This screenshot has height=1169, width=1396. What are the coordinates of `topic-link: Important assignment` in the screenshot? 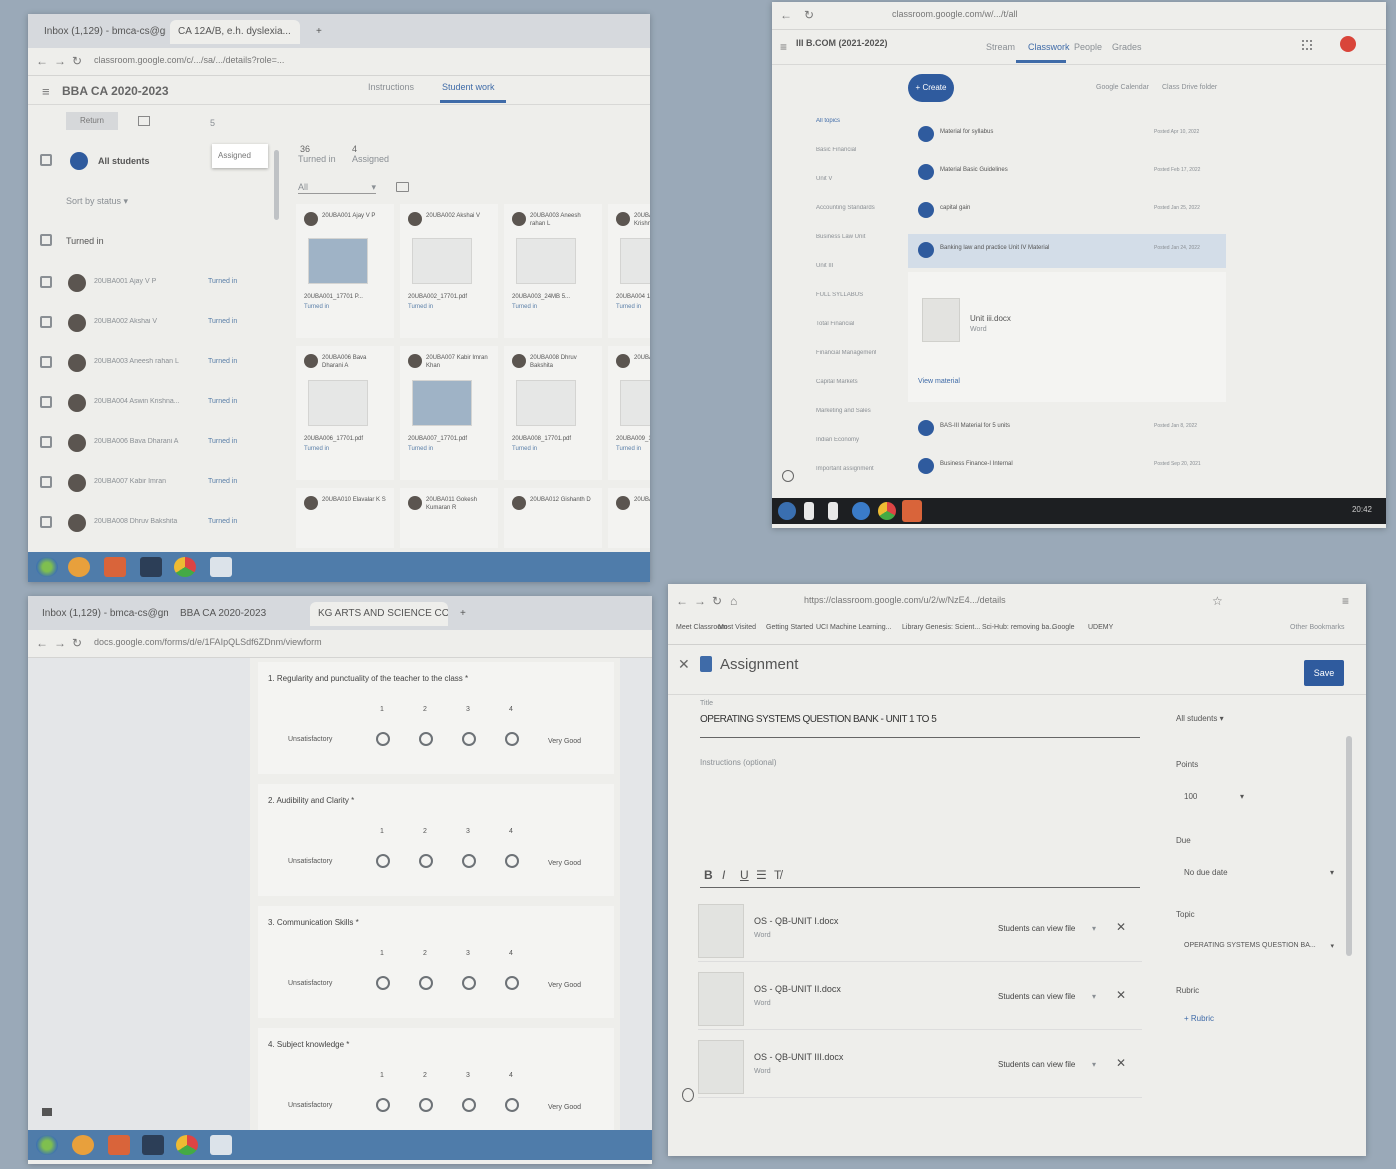 It's located at (846, 469).